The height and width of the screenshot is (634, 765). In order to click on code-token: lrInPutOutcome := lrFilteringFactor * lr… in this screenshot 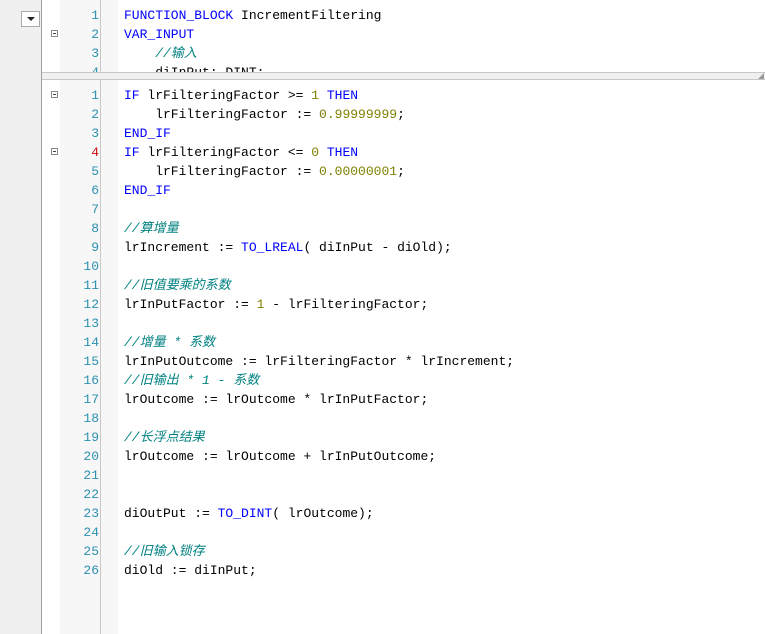, I will do `click(319, 361)`.